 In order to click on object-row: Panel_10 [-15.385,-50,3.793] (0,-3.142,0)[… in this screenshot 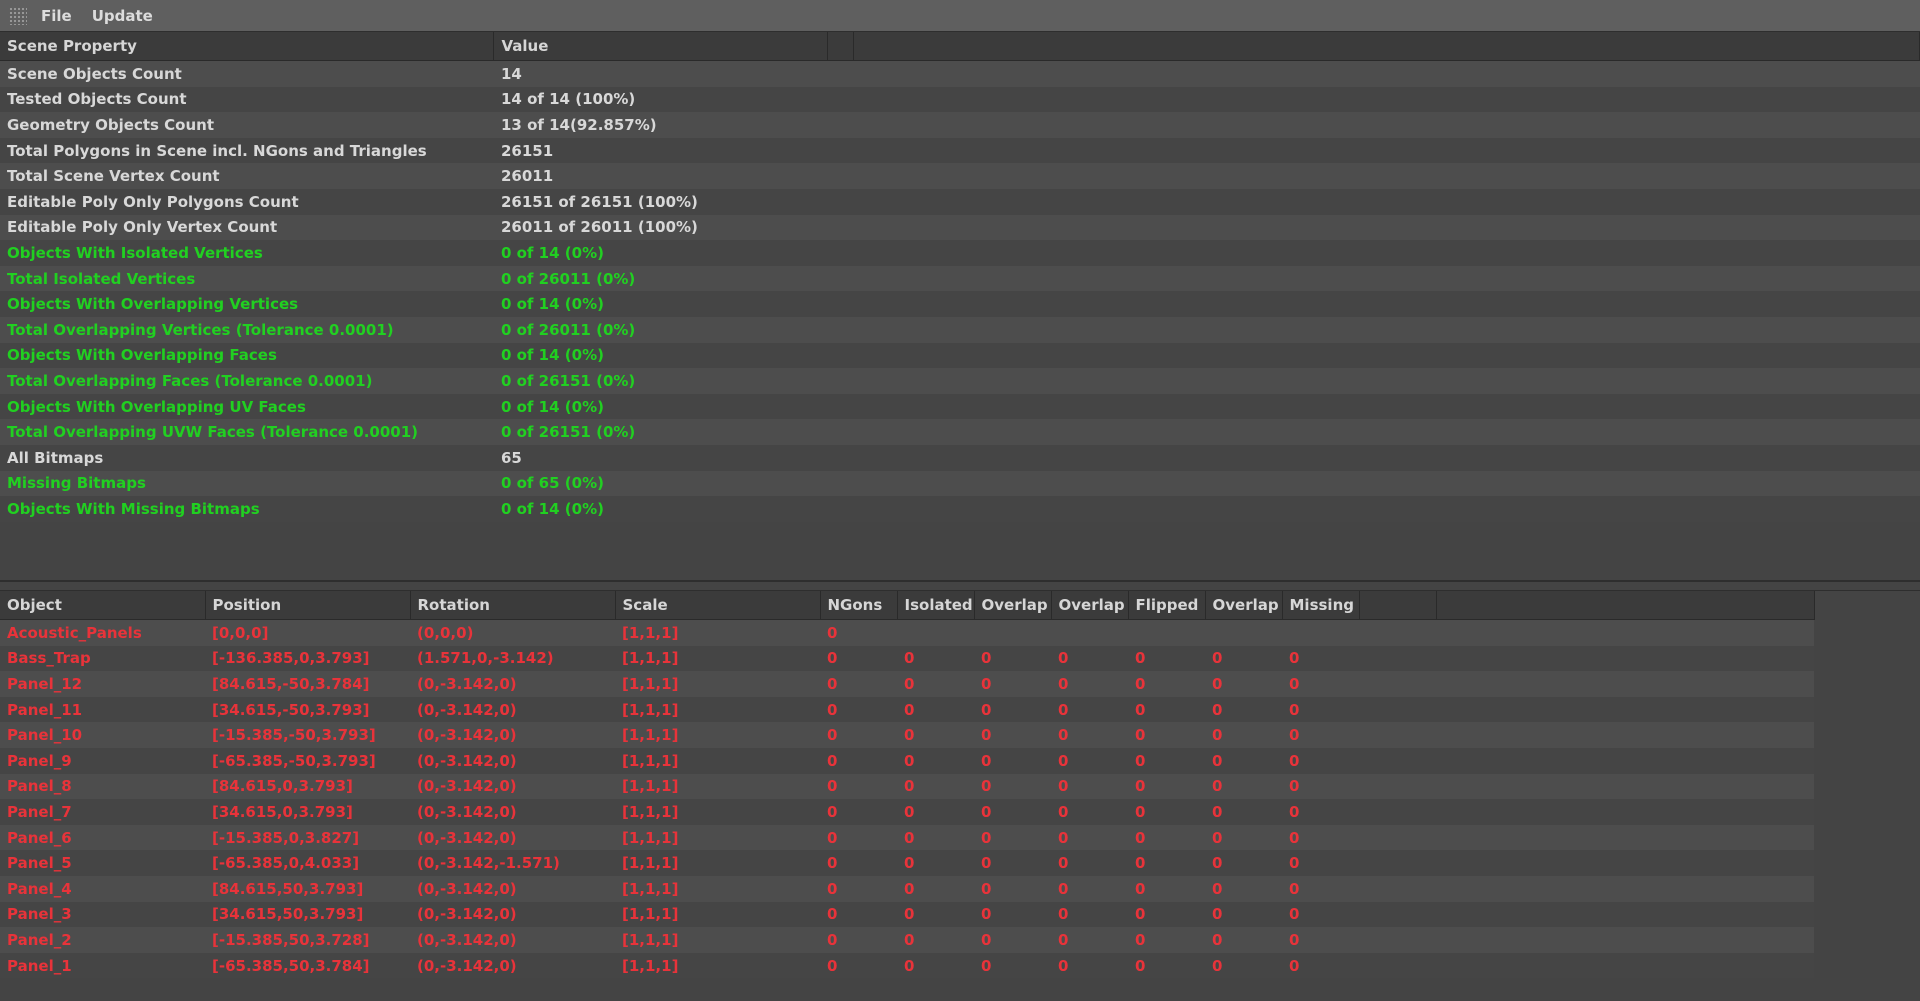, I will do `click(907, 735)`.